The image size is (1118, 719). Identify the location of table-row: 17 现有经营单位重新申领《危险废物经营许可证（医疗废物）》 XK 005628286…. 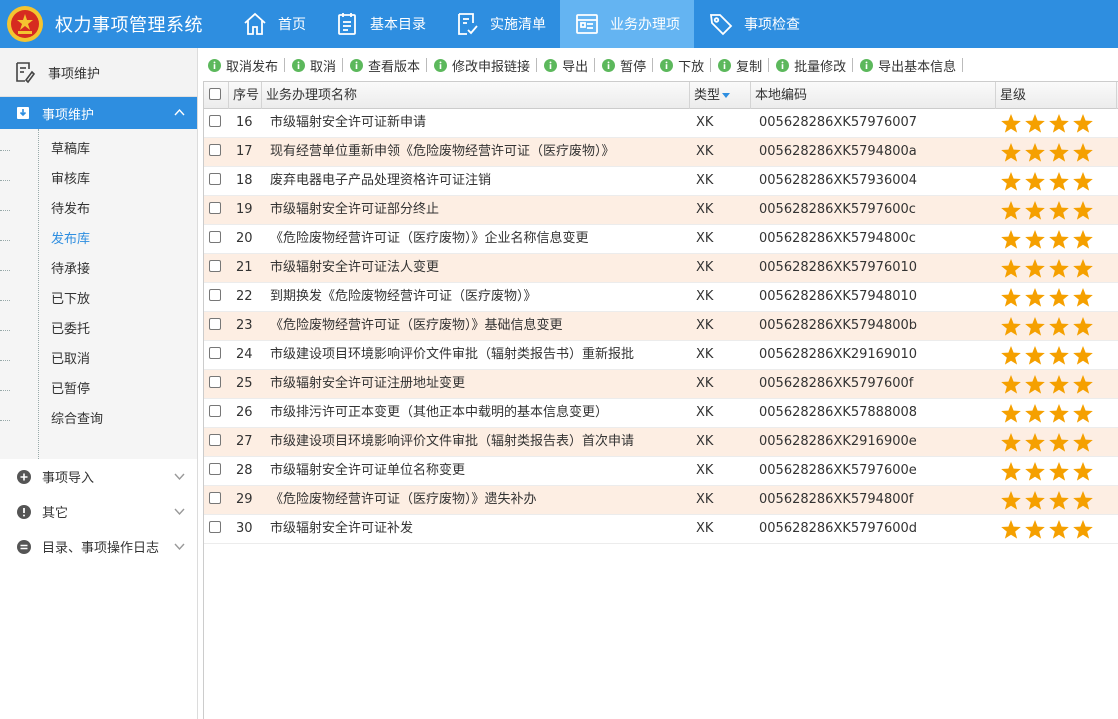
(661, 152).